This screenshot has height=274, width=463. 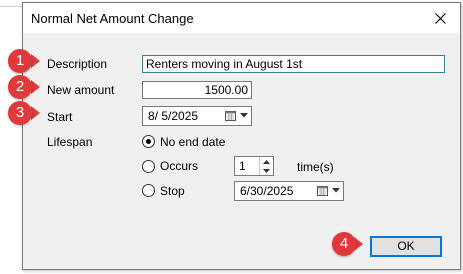 I want to click on stepper-buttons, so click(x=266, y=166).